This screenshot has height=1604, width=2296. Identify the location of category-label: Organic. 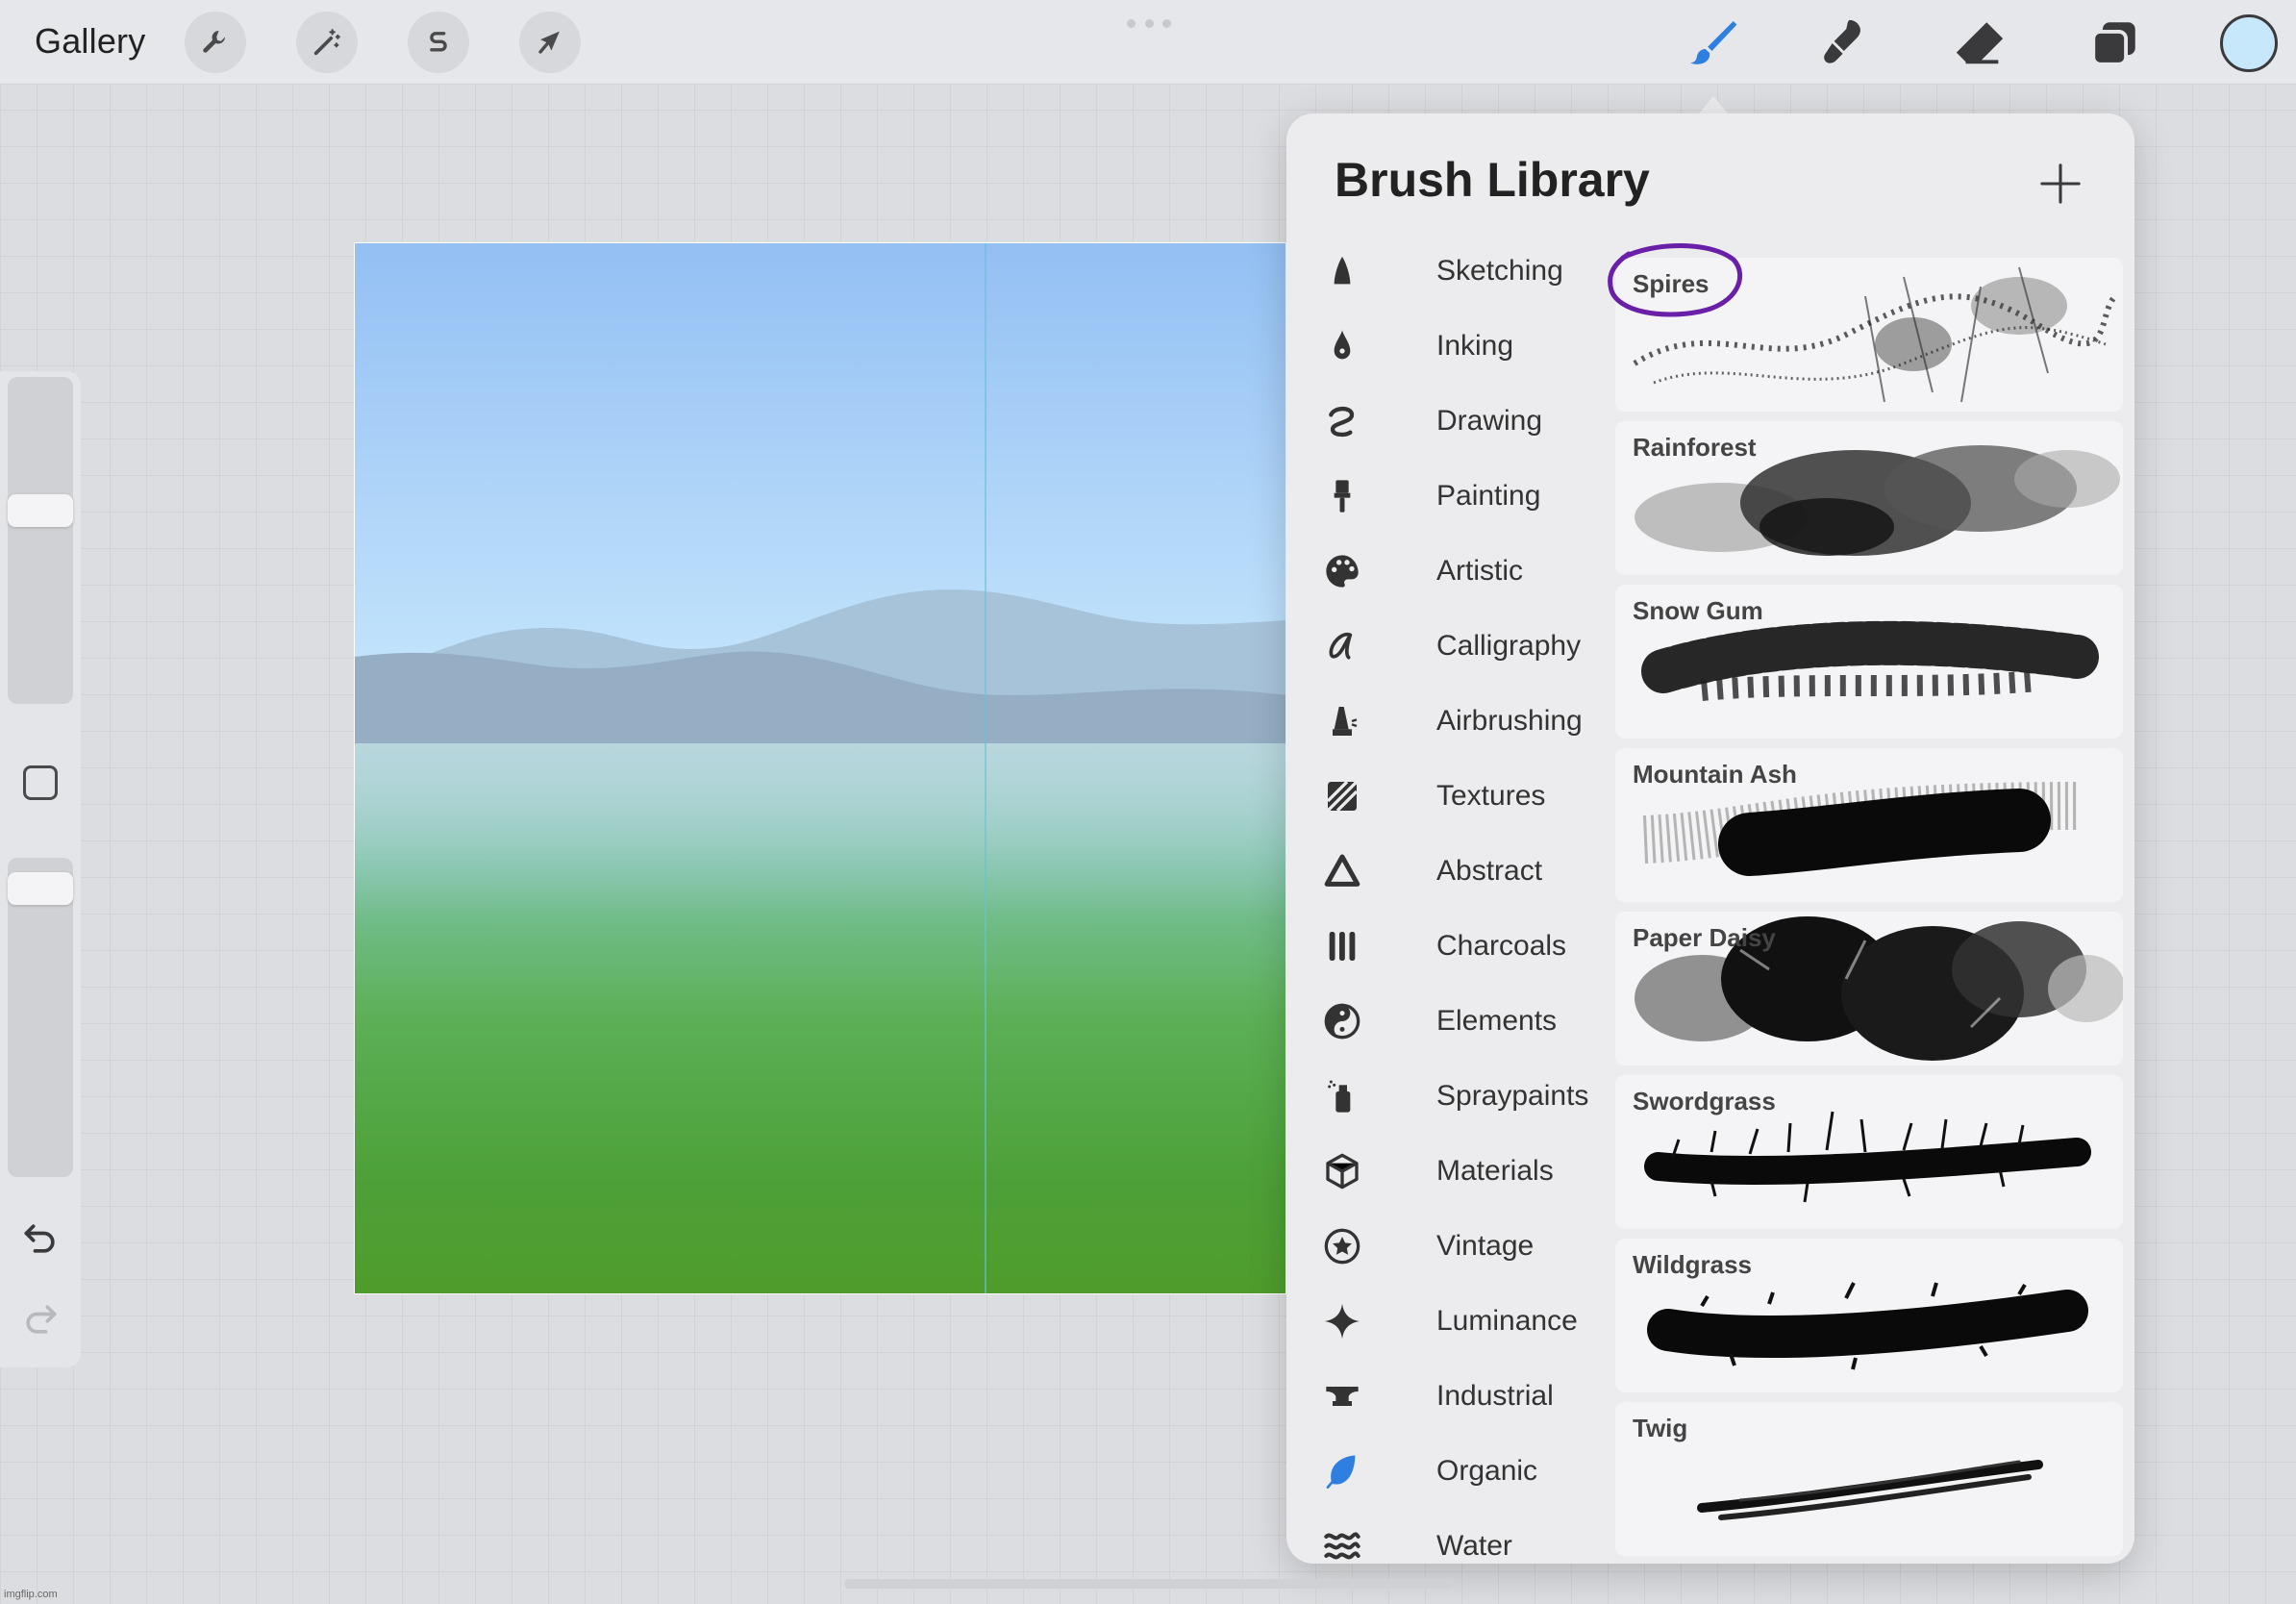
(1487, 1471).